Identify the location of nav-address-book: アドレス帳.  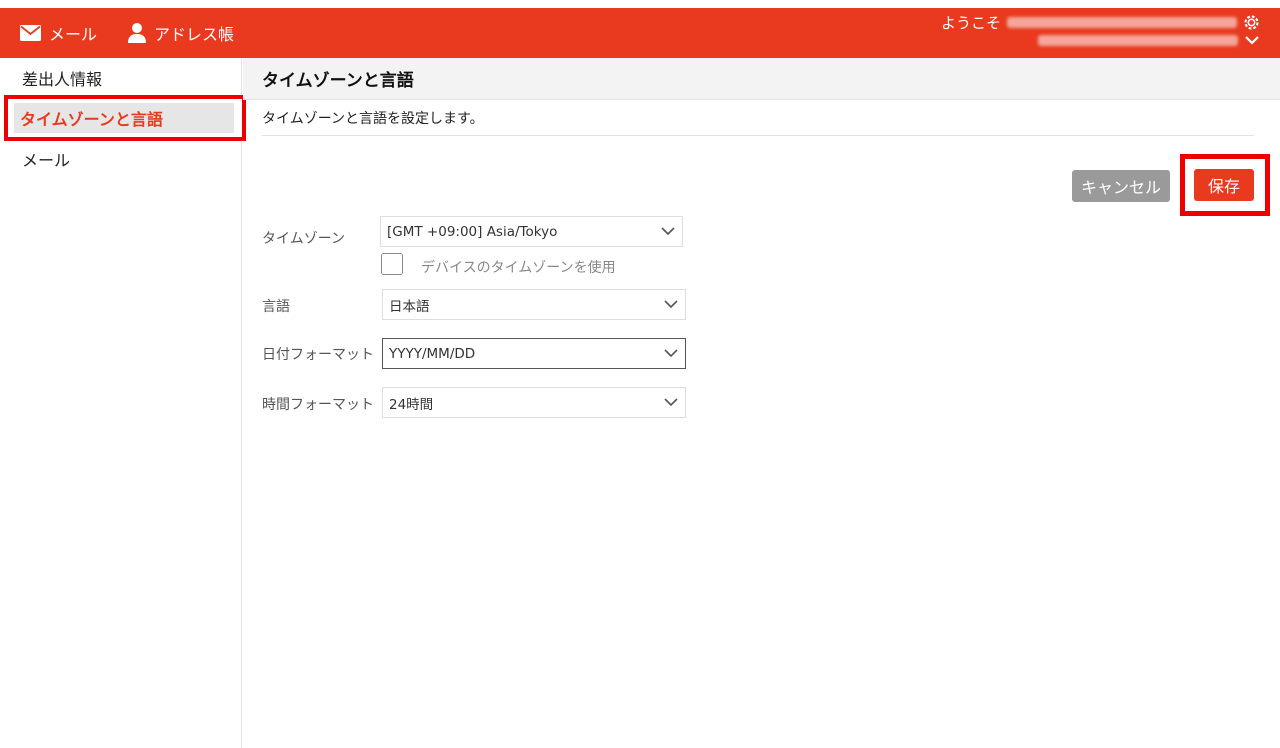
(181, 33).